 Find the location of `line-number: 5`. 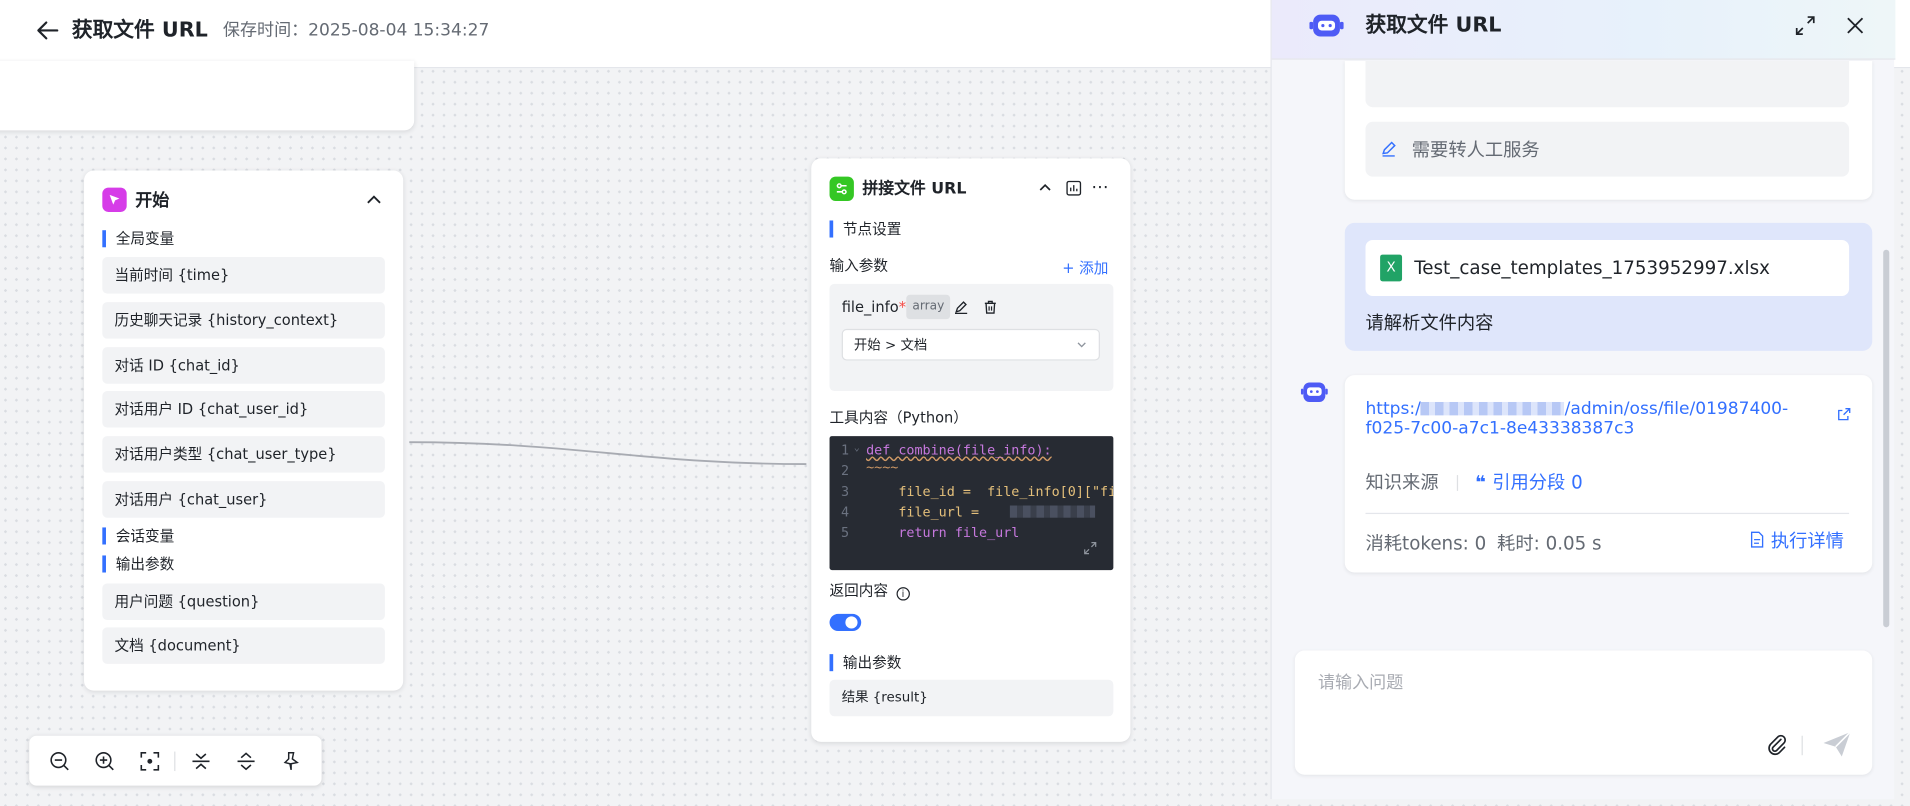

line-number: 5 is located at coordinates (845, 533).